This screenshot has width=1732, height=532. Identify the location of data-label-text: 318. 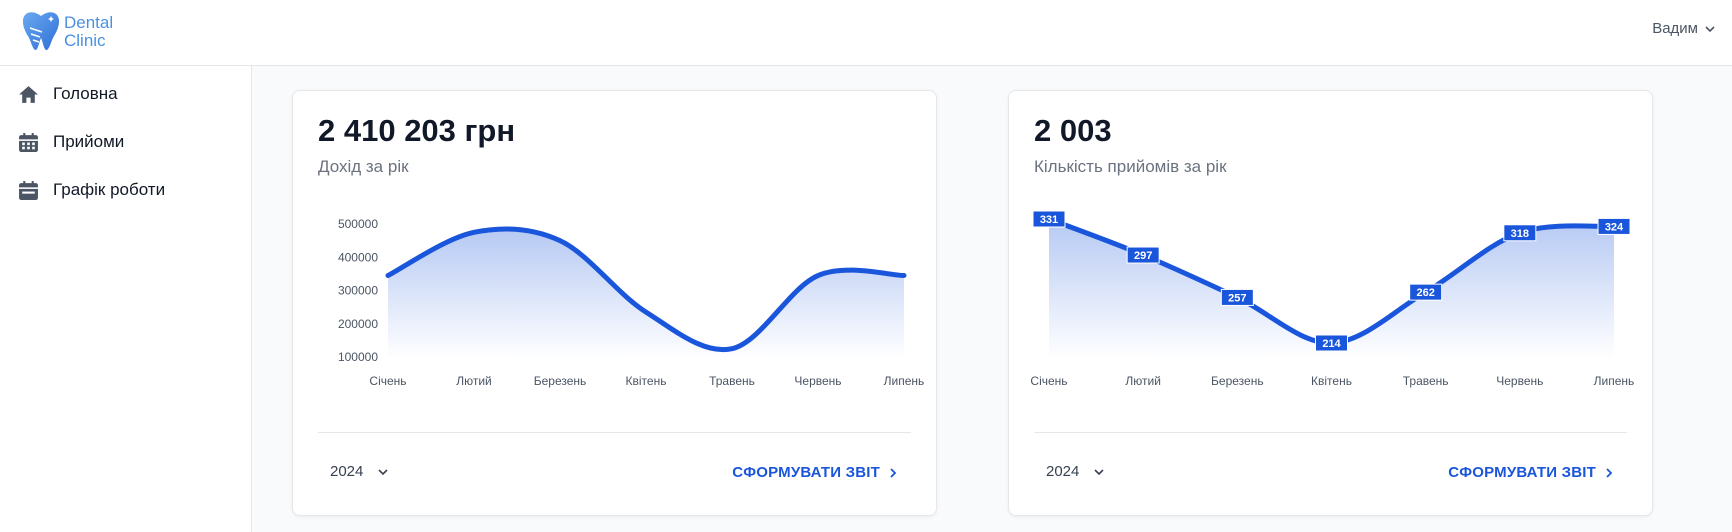
(1520, 234).